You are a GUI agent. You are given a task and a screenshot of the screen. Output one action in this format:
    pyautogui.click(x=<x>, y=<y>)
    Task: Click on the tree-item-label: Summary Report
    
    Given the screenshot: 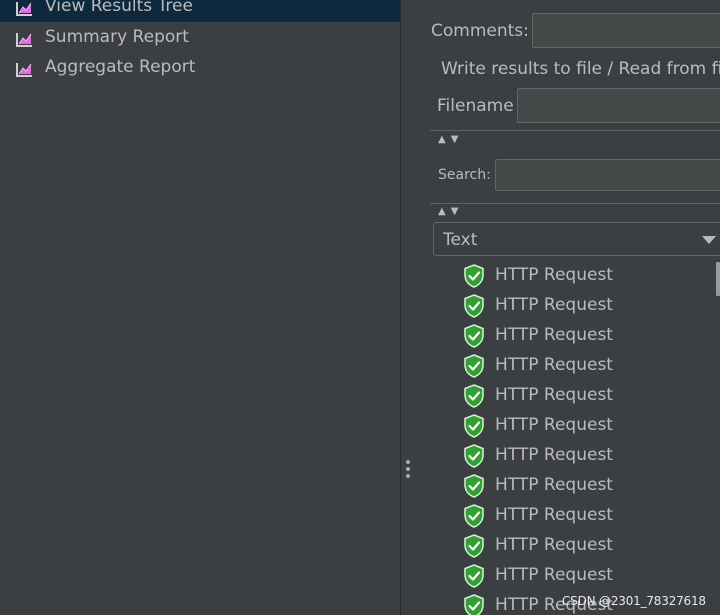 What is the action you would take?
    pyautogui.click(x=117, y=37)
    